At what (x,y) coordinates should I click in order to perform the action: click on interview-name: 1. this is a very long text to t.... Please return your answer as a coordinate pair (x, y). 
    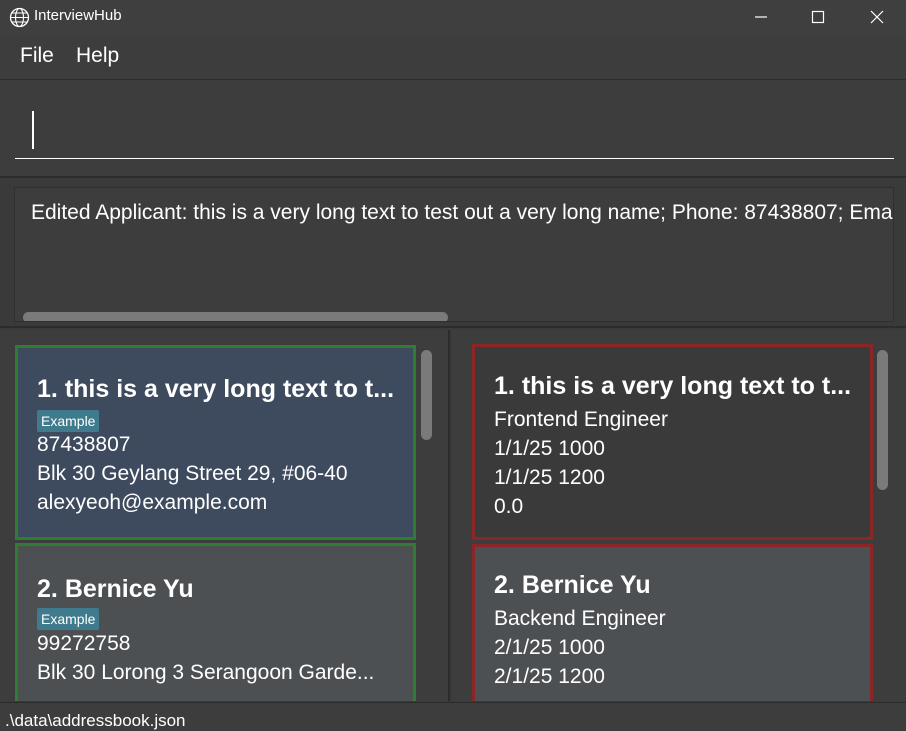
    Looking at the image, I should click on (673, 386).